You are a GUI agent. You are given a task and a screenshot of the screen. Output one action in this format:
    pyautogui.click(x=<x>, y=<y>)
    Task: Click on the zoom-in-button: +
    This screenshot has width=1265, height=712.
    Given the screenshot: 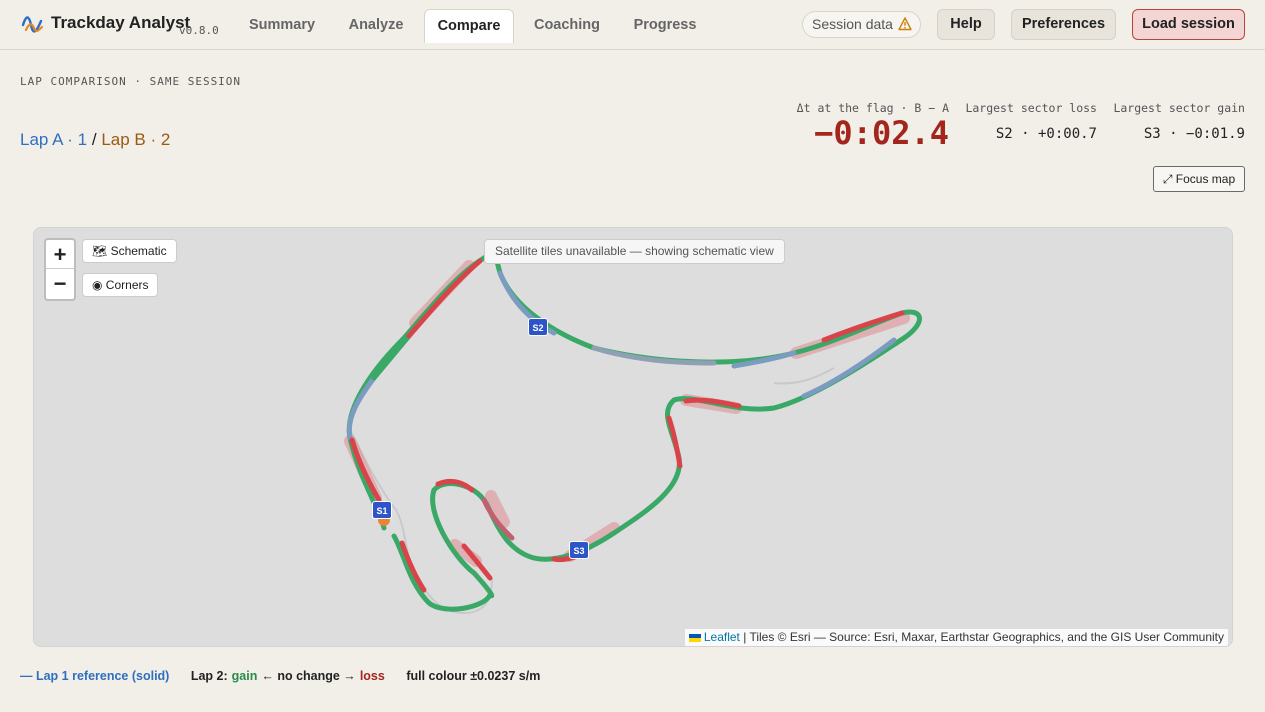 What is the action you would take?
    pyautogui.click(x=60, y=254)
    